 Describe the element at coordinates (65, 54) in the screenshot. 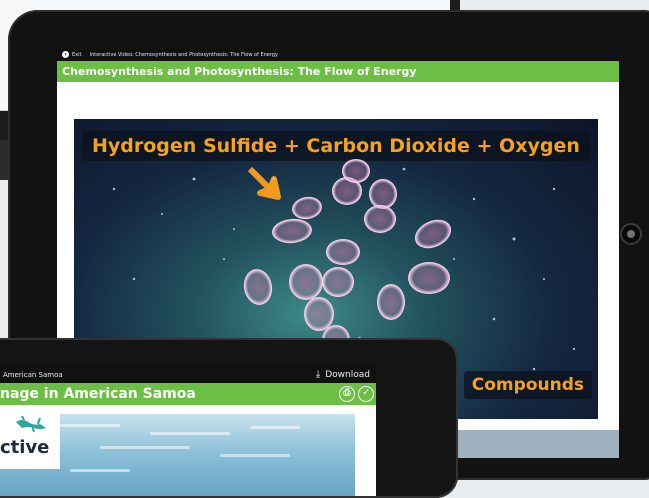

I see `exit-icon: ‹` at that location.